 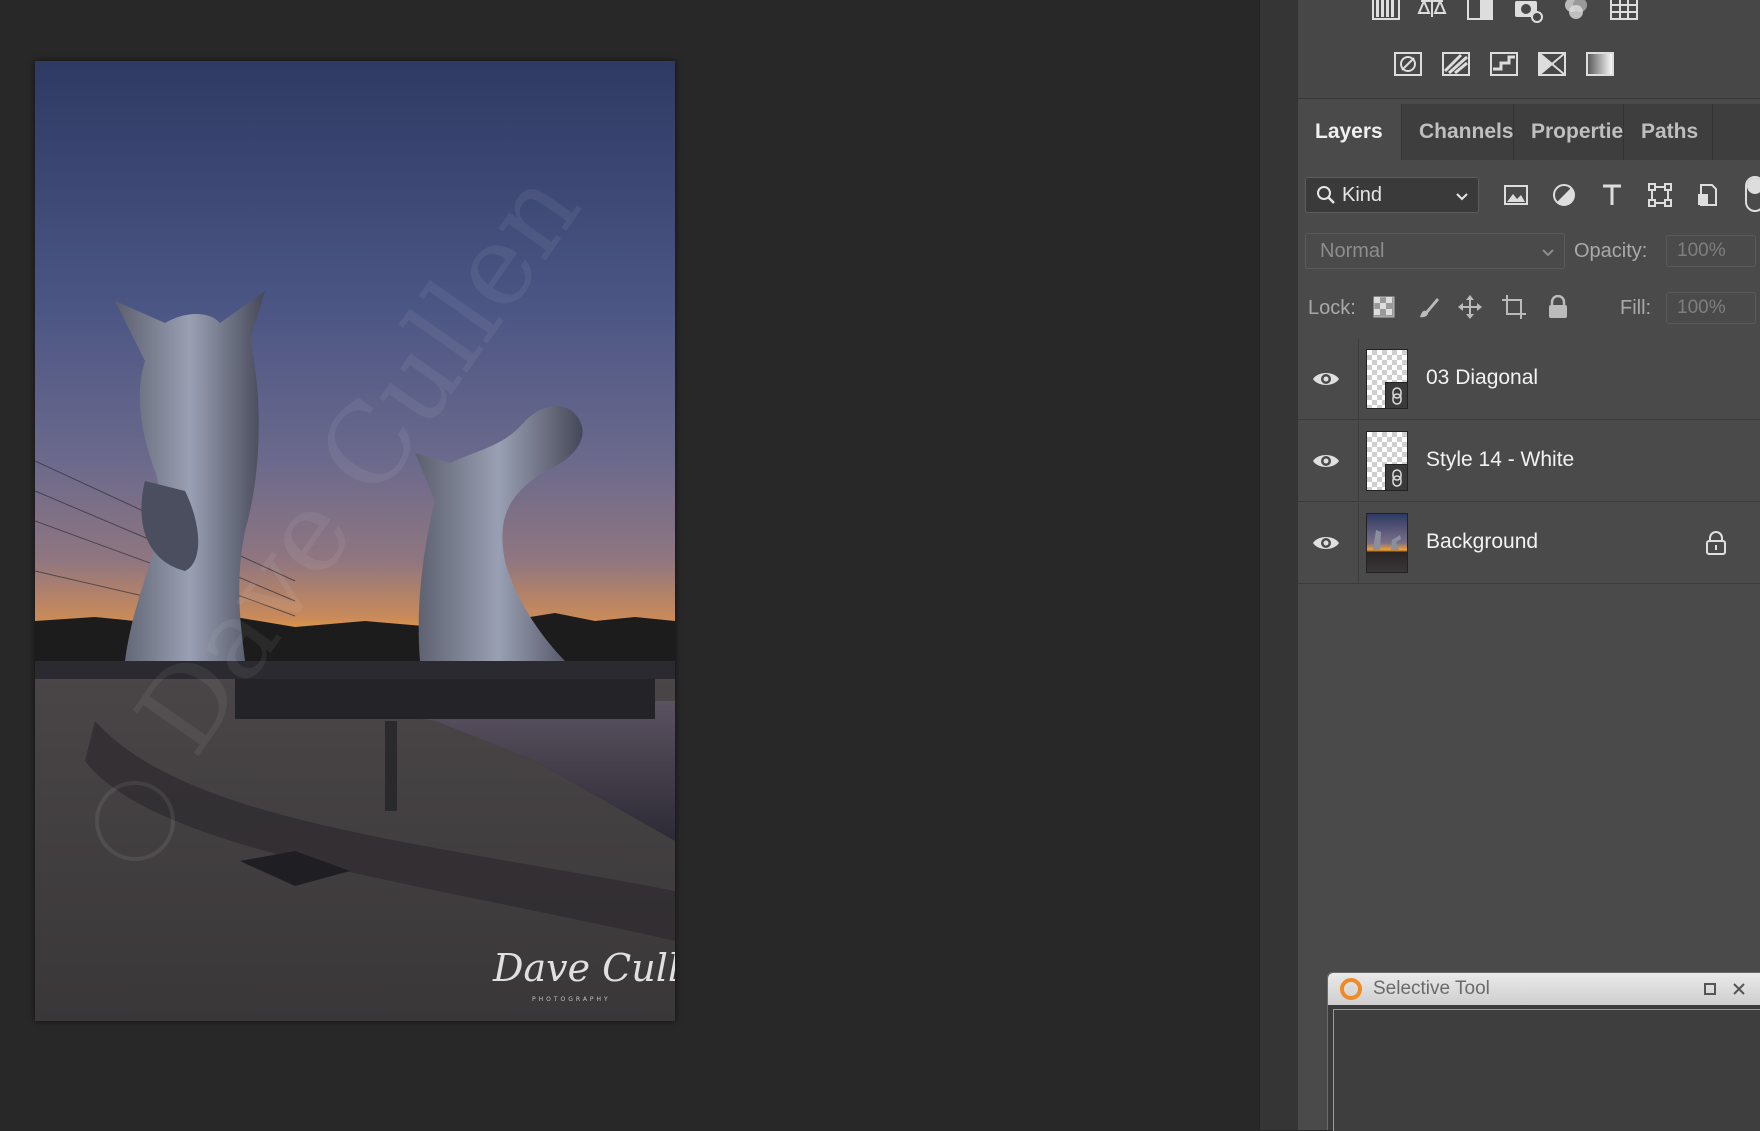 What do you see at coordinates (1482, 377) in the screenshot?
I see `layer-name: 03 Diagonal` at bounding box center [1482, 377].